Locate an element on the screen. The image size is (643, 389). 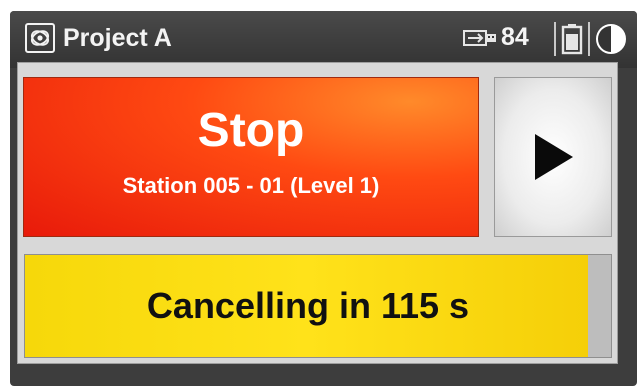
stop-label: Stop is located at coordinates (251, 130).